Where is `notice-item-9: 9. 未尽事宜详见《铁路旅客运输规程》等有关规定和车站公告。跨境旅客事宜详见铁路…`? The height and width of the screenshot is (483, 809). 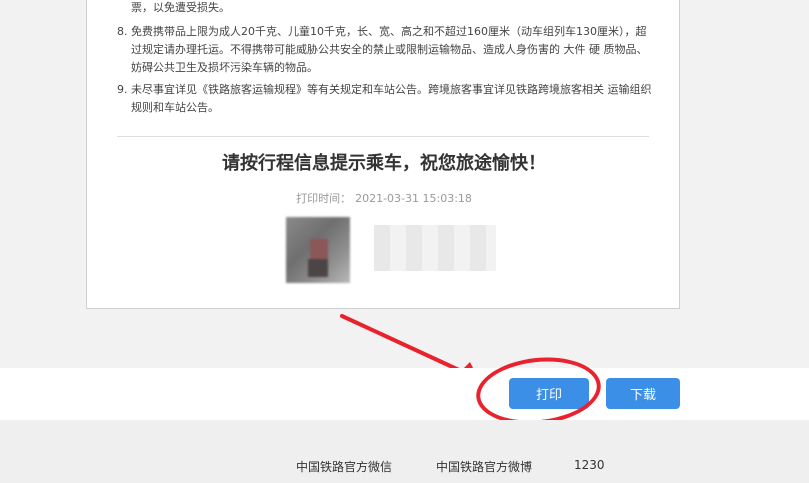 notice-item-9: 9. 未尽事宜详见《铁路旅客运输规程》等有关规定和车站公告。跨境旅客事宜详见铁路… is located at coordinates (387, 99).